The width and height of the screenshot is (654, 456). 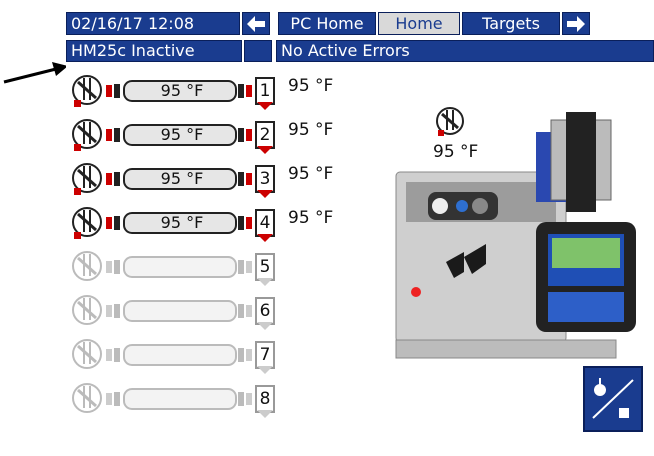 I want to click on back-arrow-button, so click(x=256, y=23).